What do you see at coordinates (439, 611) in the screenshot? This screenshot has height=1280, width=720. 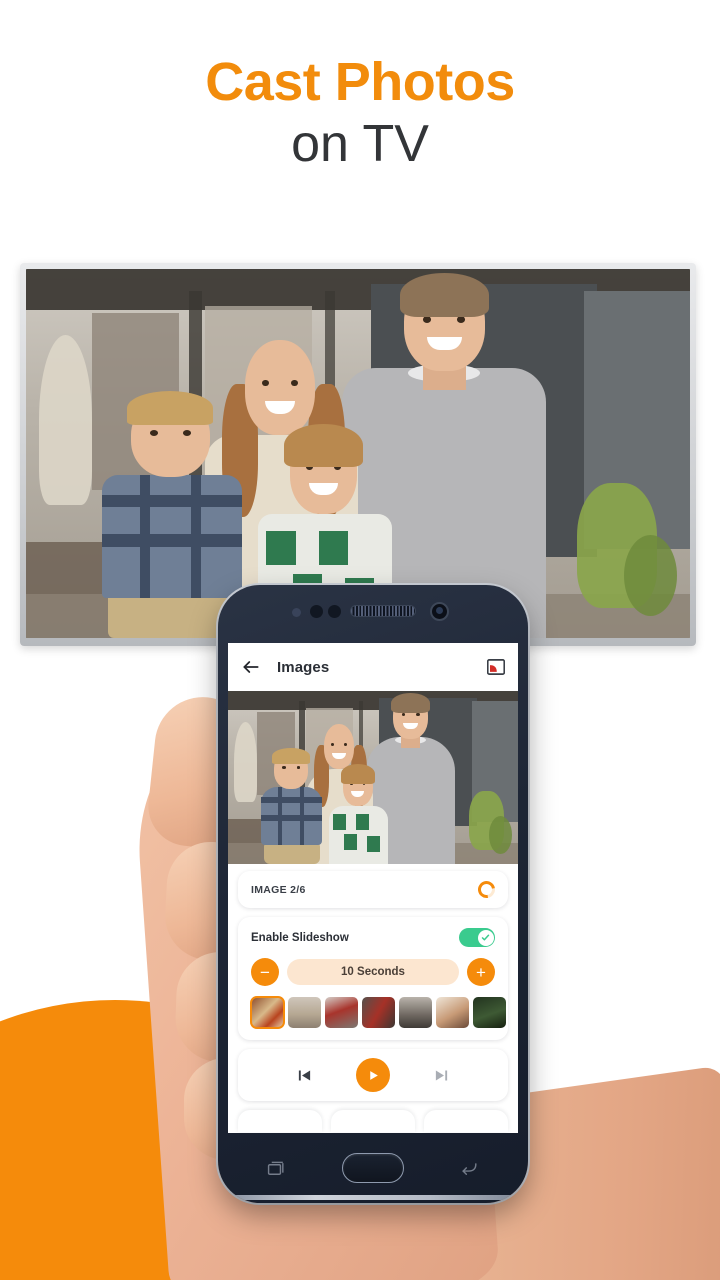 I see `front-camera-icon` at bounding box center [439, 611].